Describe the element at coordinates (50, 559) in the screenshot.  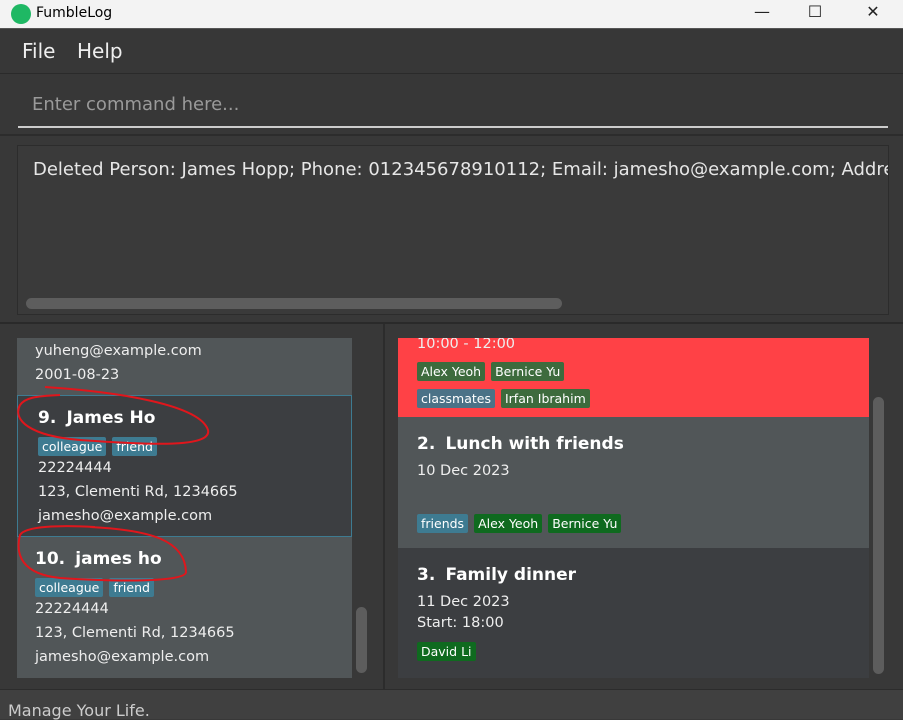
I see `person-index: 10.` at that location.